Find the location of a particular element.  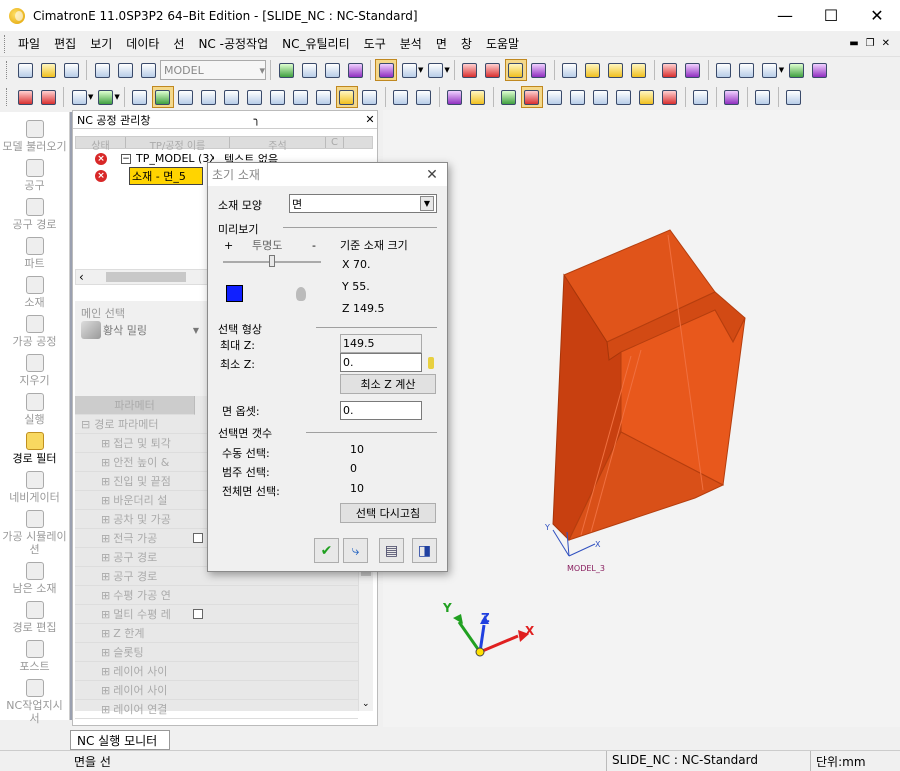

magic-wand-icon is located at coordinates (455, 97).